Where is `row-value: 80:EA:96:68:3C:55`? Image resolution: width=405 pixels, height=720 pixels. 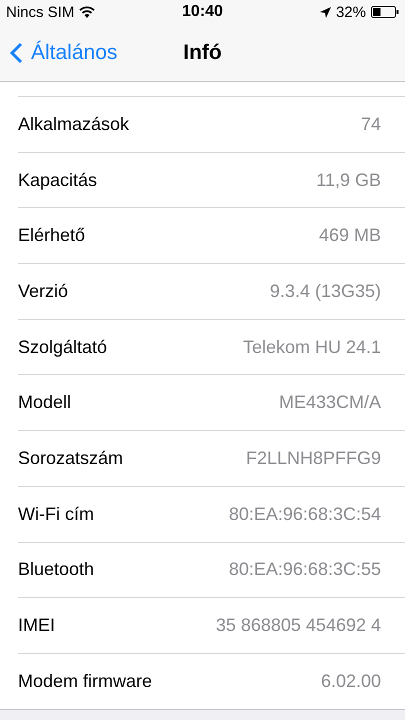 row-value: 80:EA:96:68:3C:55 is located at coordinates (304, 569).